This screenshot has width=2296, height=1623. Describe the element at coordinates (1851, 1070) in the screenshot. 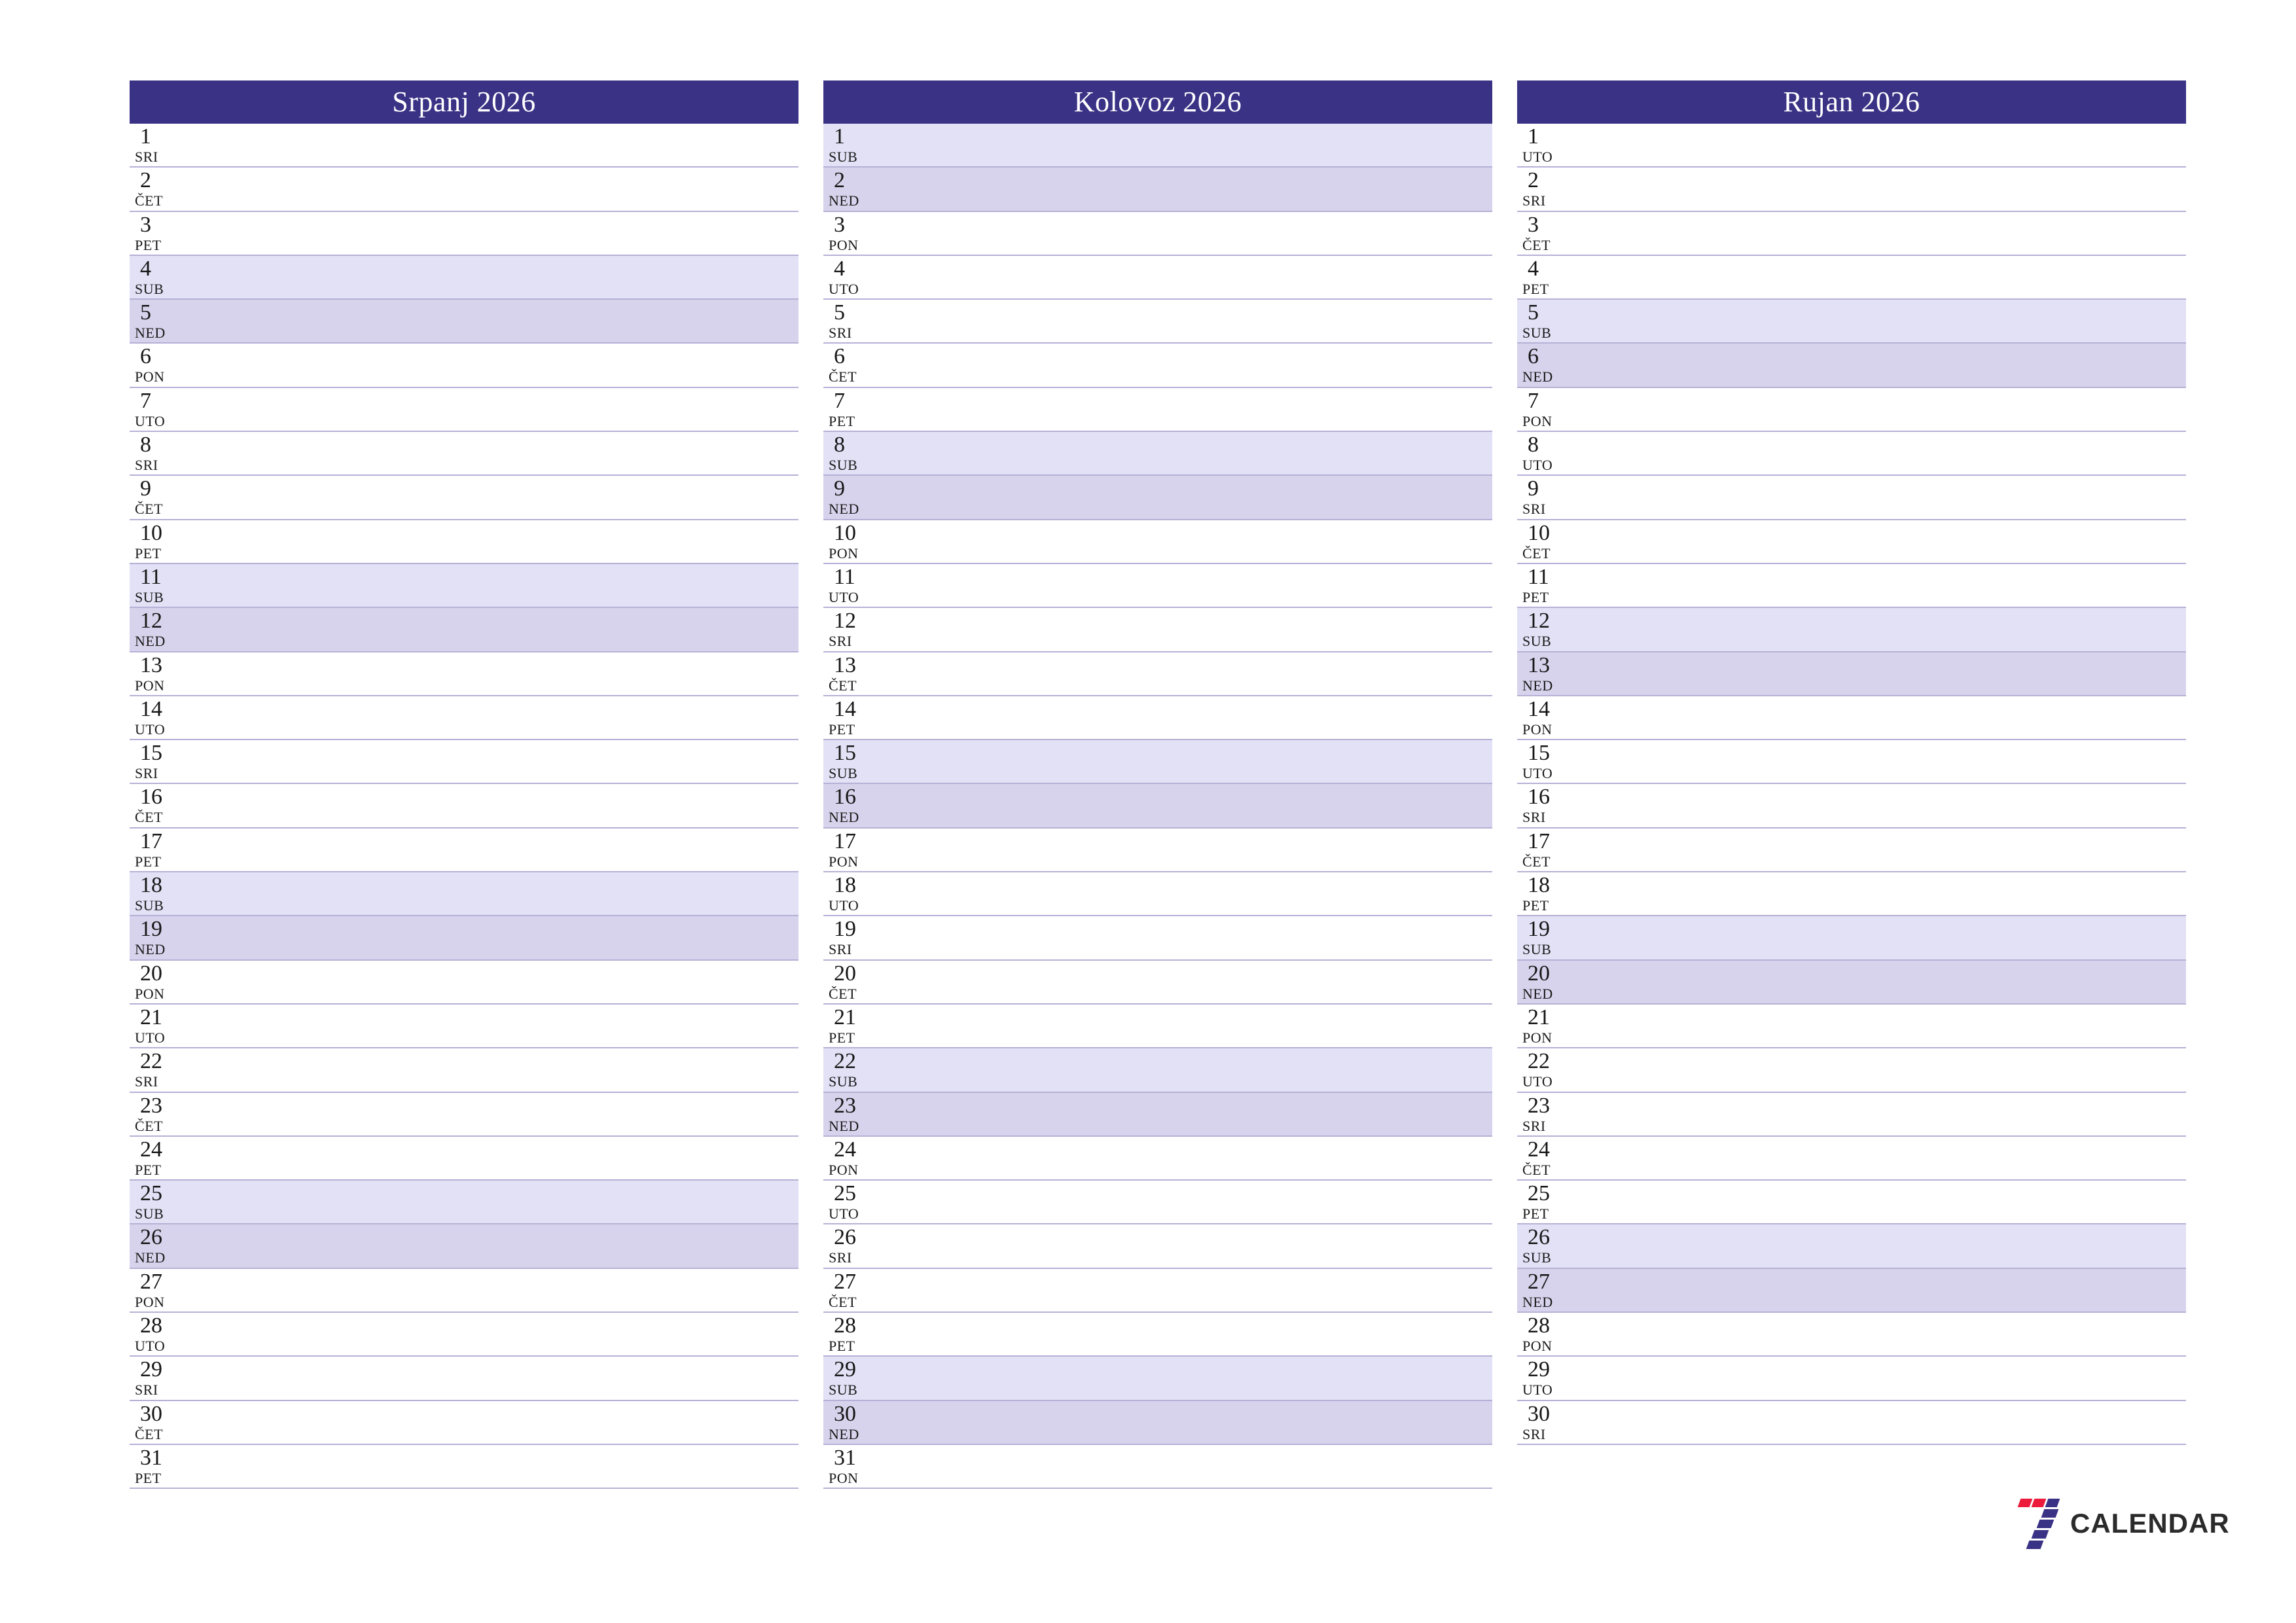

I see `day-row: 22 UTO` at that location.